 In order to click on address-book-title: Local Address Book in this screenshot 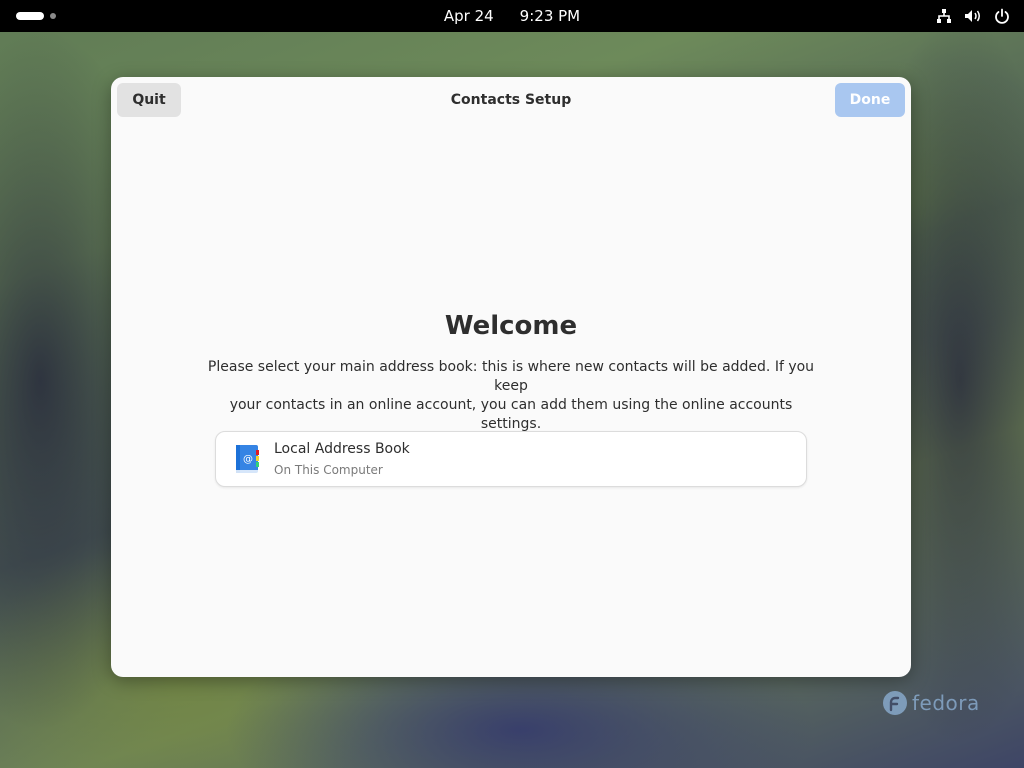, I will do `click(342, 449)`.